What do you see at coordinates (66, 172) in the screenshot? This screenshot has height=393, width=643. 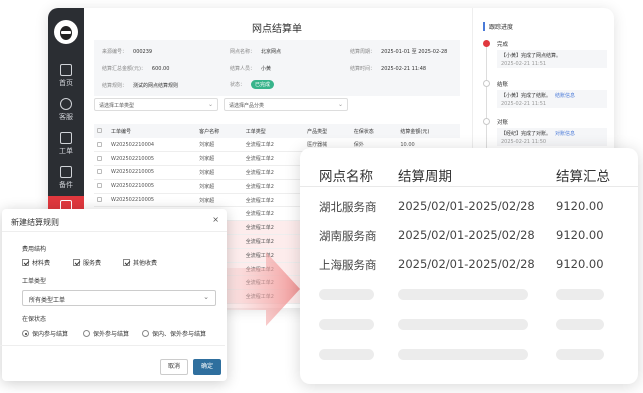 I see `box-icon` at bounding box center [66, 172].